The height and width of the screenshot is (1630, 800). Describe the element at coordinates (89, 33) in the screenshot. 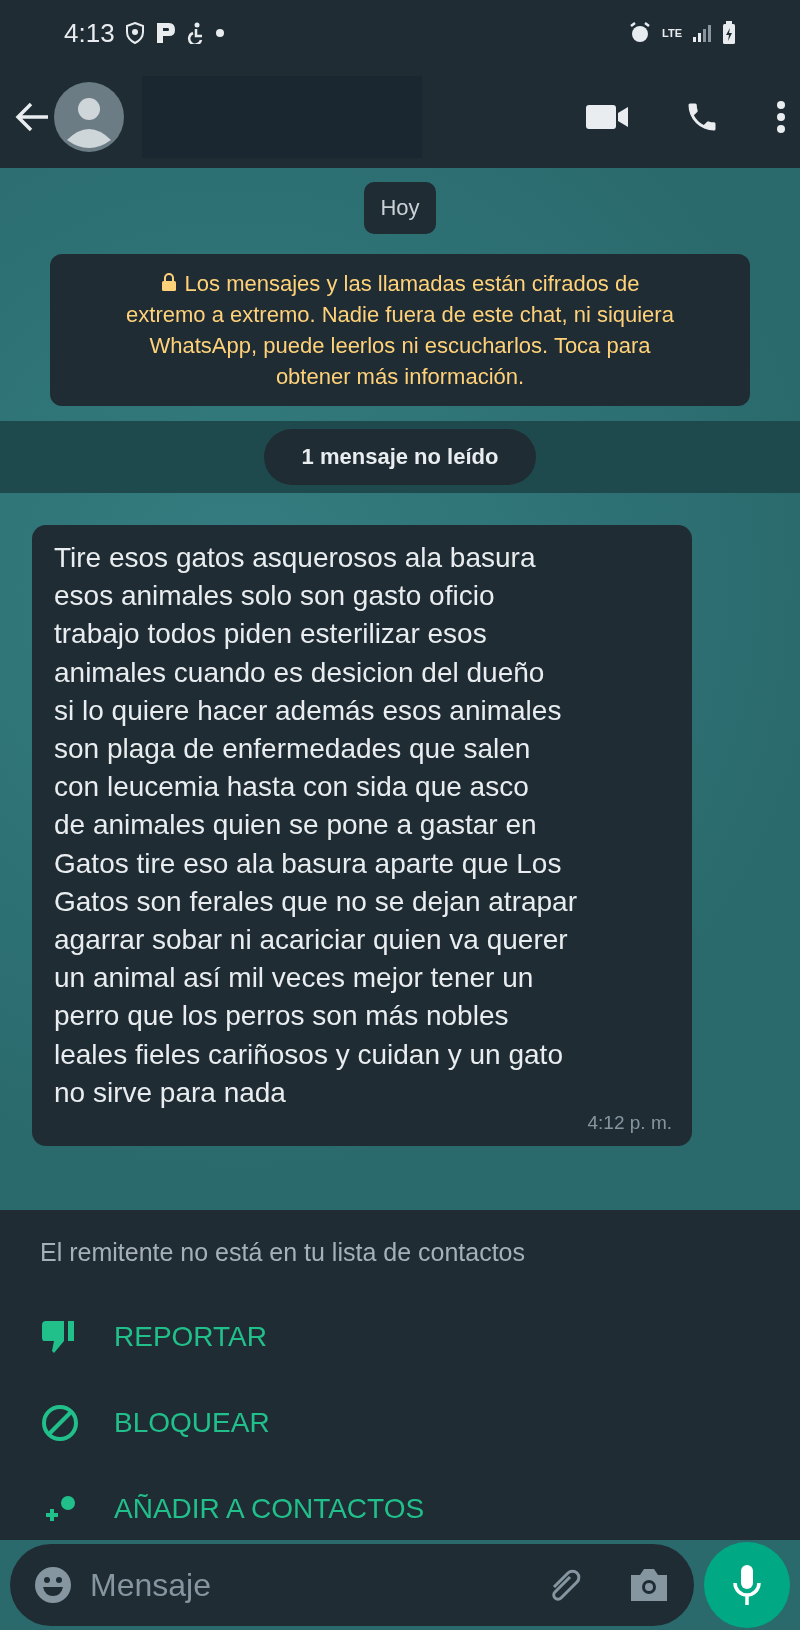

I see `status-time: 4:13` at that location.